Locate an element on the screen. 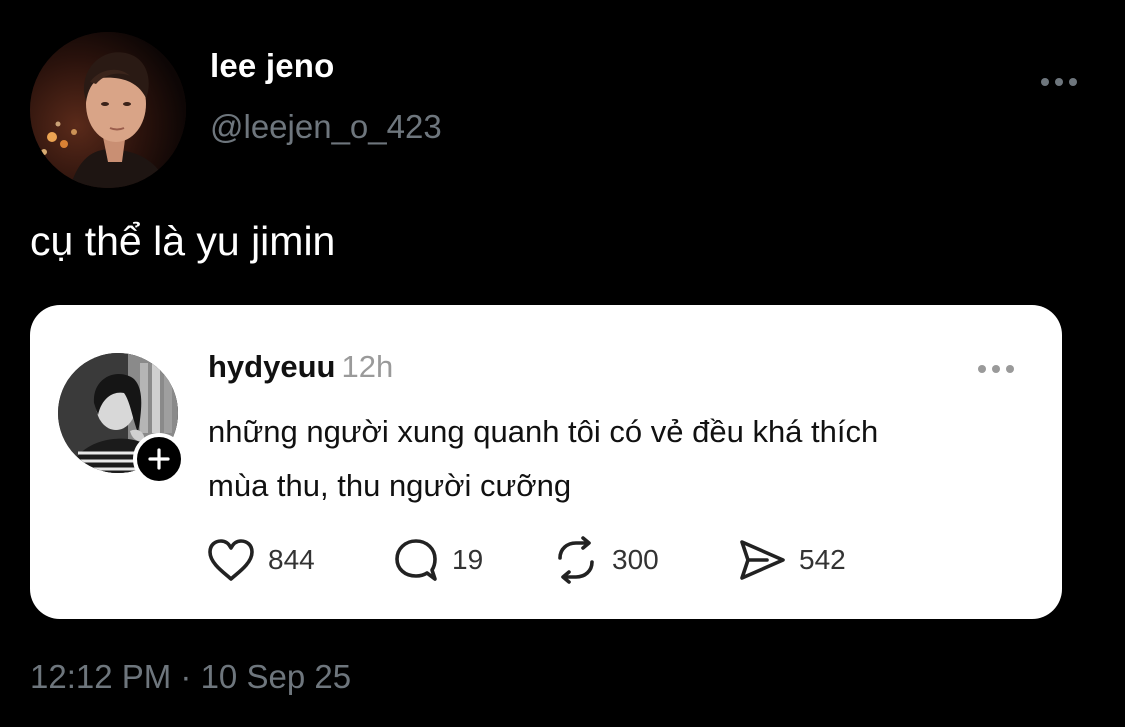 The height and width of the screenshot is (727, 1125). heart-icon is located at coordinates (231, 560).